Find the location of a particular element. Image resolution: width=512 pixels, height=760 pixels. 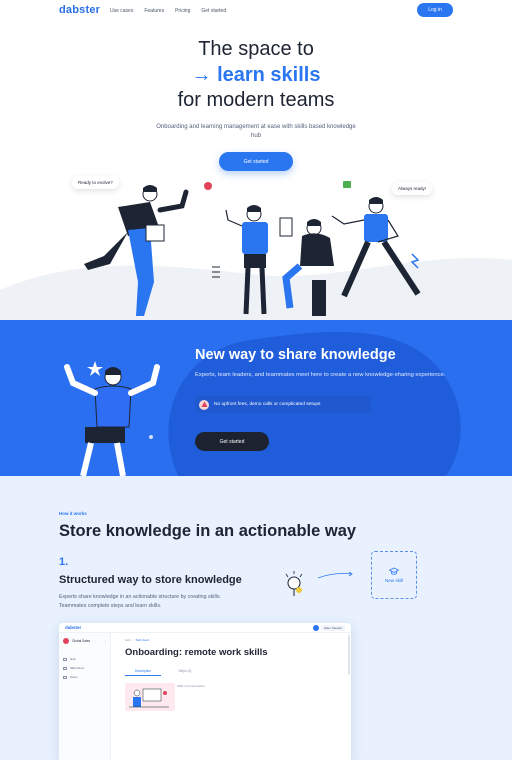

app-logo: dabster is located at coordinates (73, 627).